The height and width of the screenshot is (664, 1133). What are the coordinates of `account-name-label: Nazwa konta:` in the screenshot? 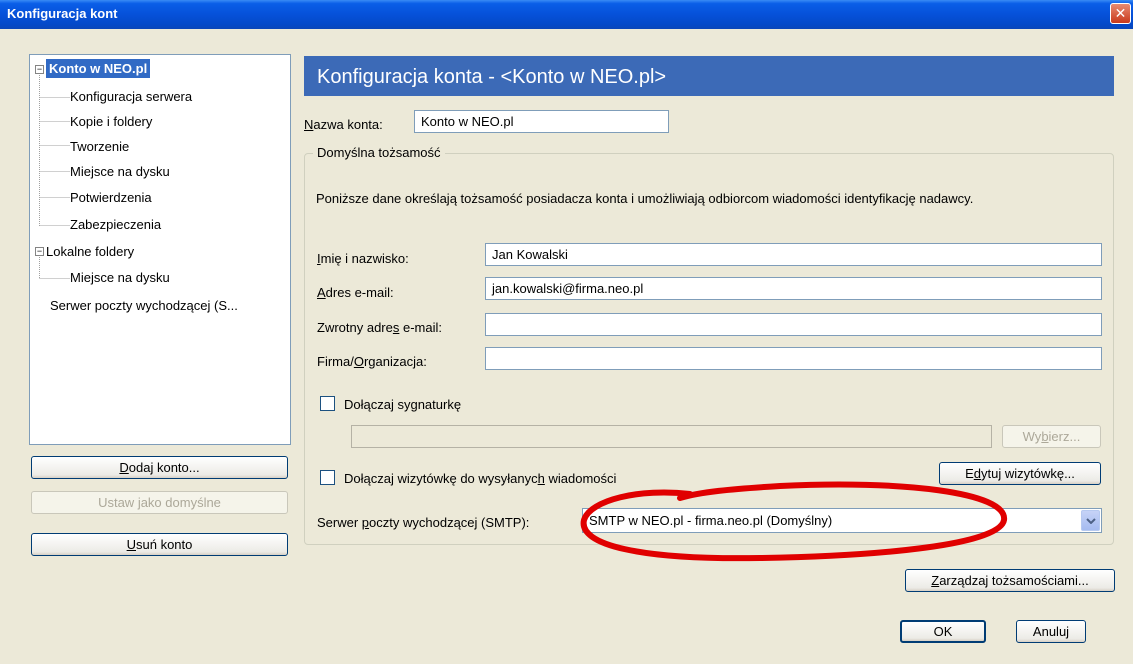 It's located at (343, 124).